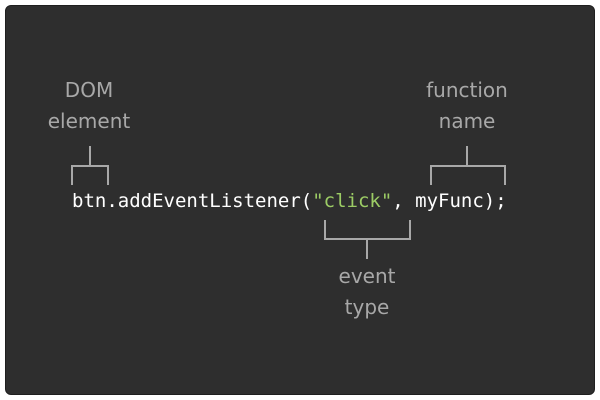 Image resolution: width=600 pixels, height=400 pixels. Describe the element at coordinates (192, 201) in the screenshot. I see `code-prefix: btn.addEventListener(` at that location.